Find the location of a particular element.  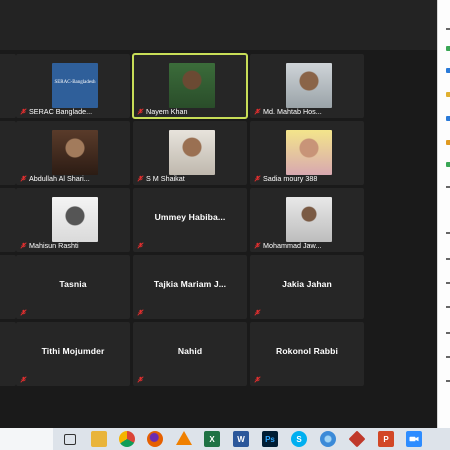

task-view-icon is located at coordinates (70, 439).